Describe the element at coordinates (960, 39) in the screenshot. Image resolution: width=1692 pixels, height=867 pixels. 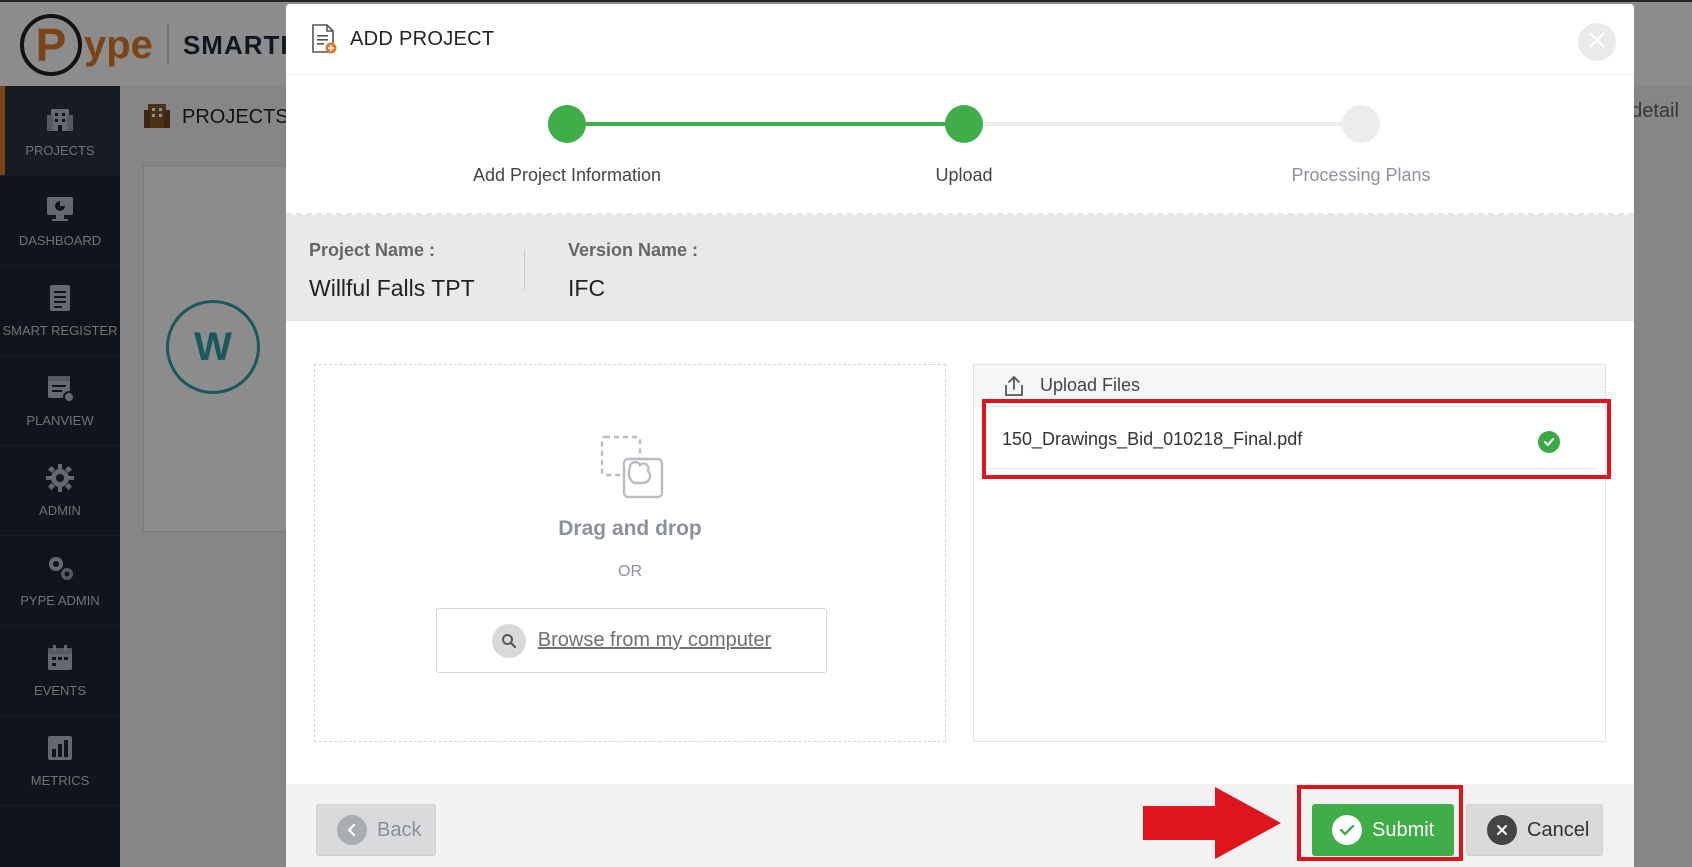
I see `modal-header: ADD PROJECT` at that location.